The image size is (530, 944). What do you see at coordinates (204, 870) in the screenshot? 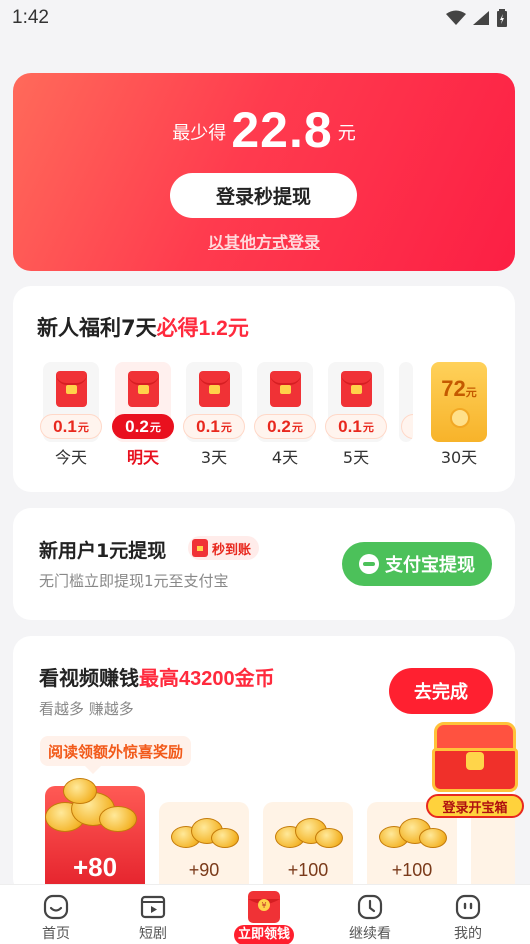
I see `reward-value: +90` at bounding box center [204, 870].